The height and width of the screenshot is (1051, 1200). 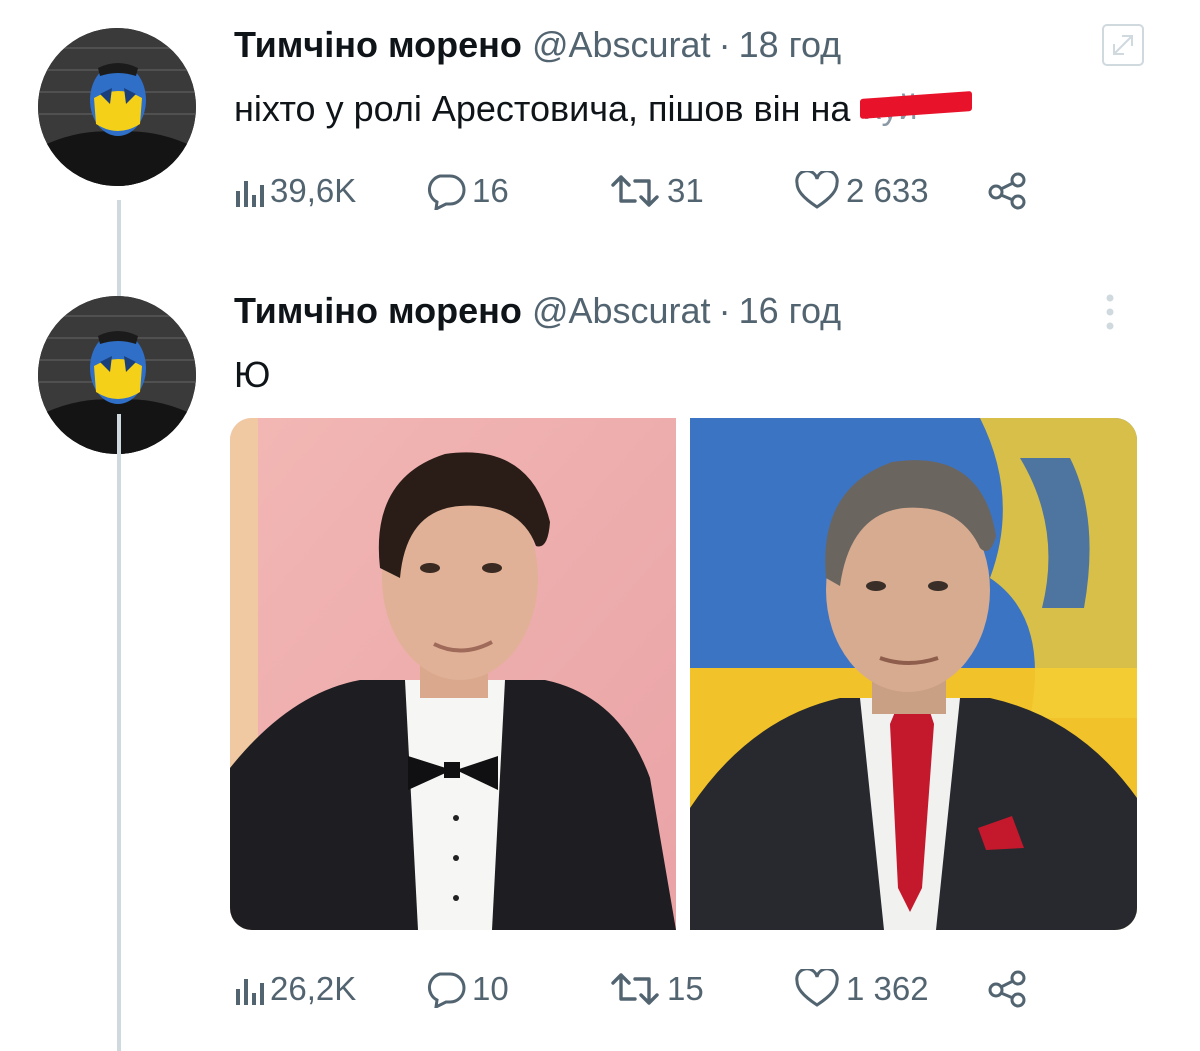 What do you see at coordinates (685, 190) in the screenshot?
I see `retweet-count: 31` at bounding box center [685, 190].